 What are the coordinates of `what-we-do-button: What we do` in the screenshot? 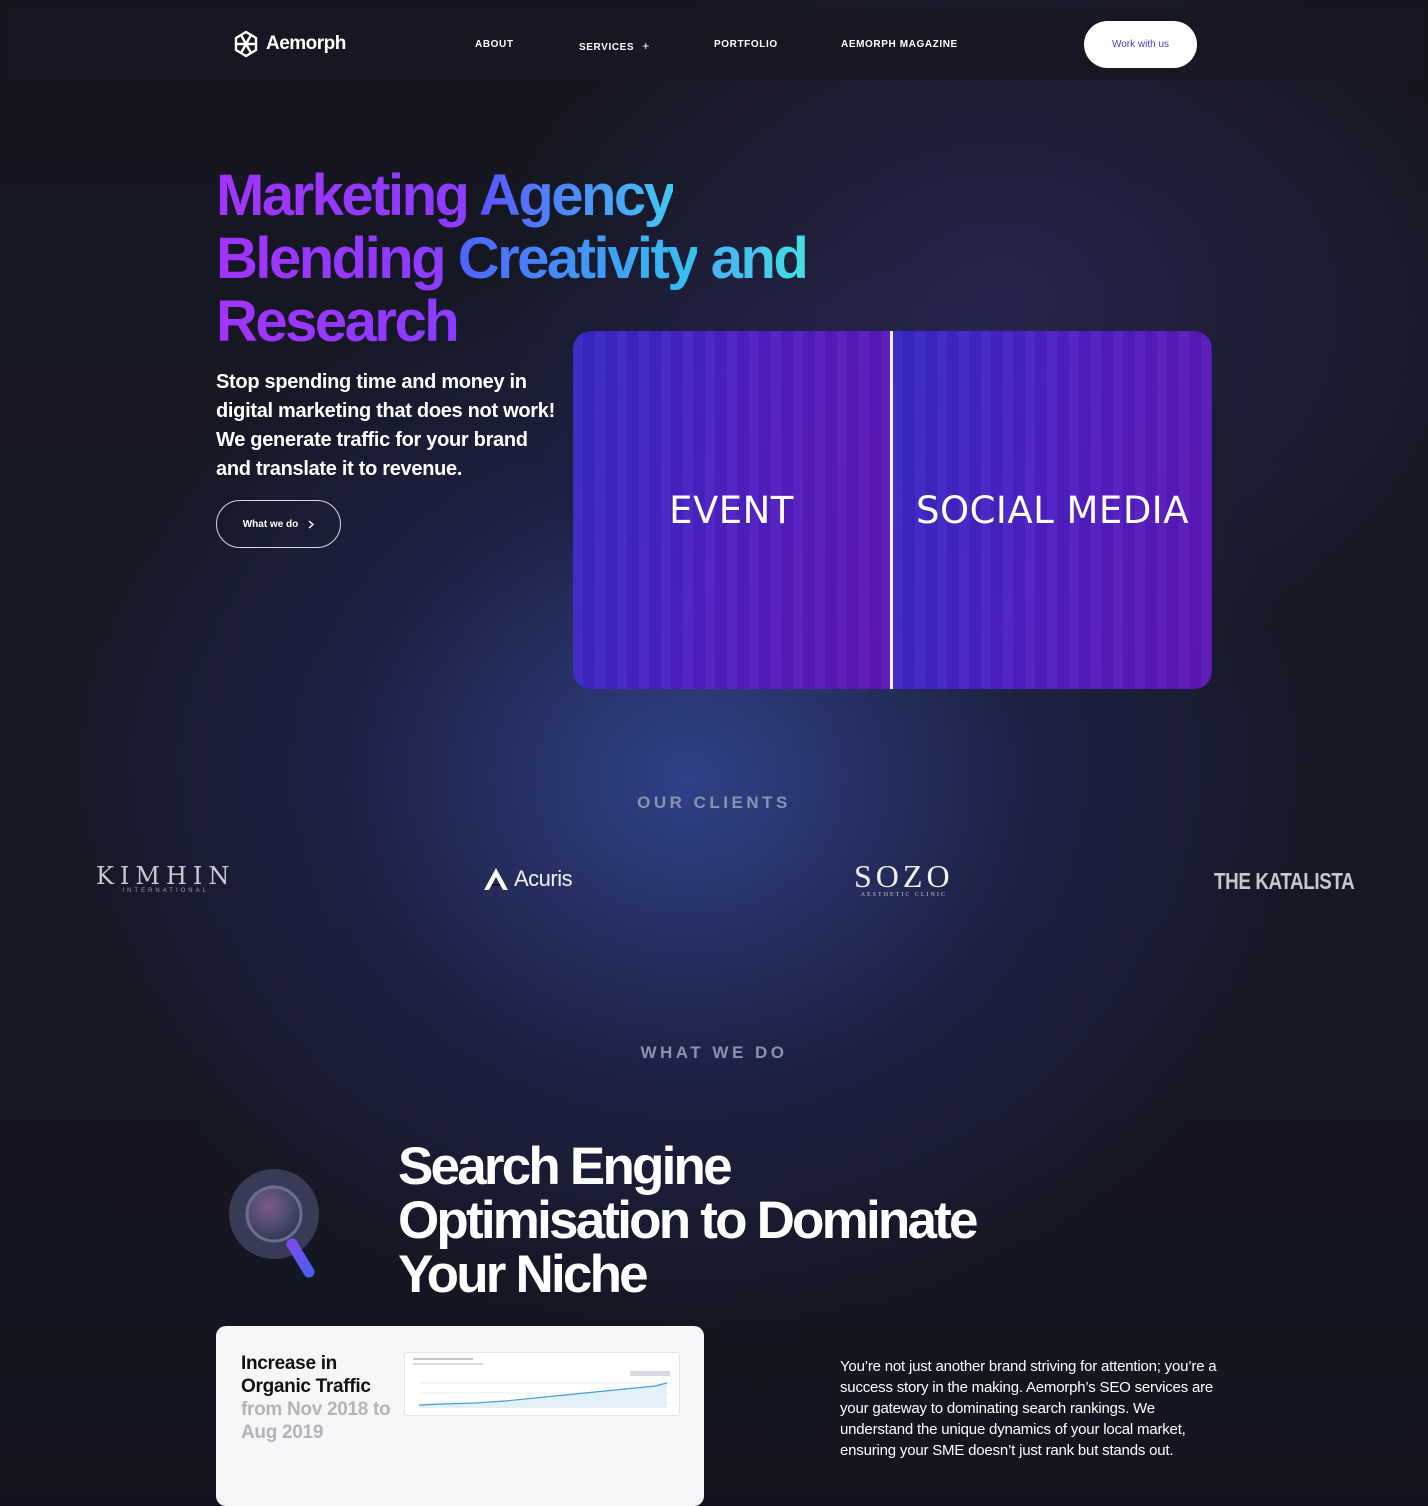 It's located at (278, 524).